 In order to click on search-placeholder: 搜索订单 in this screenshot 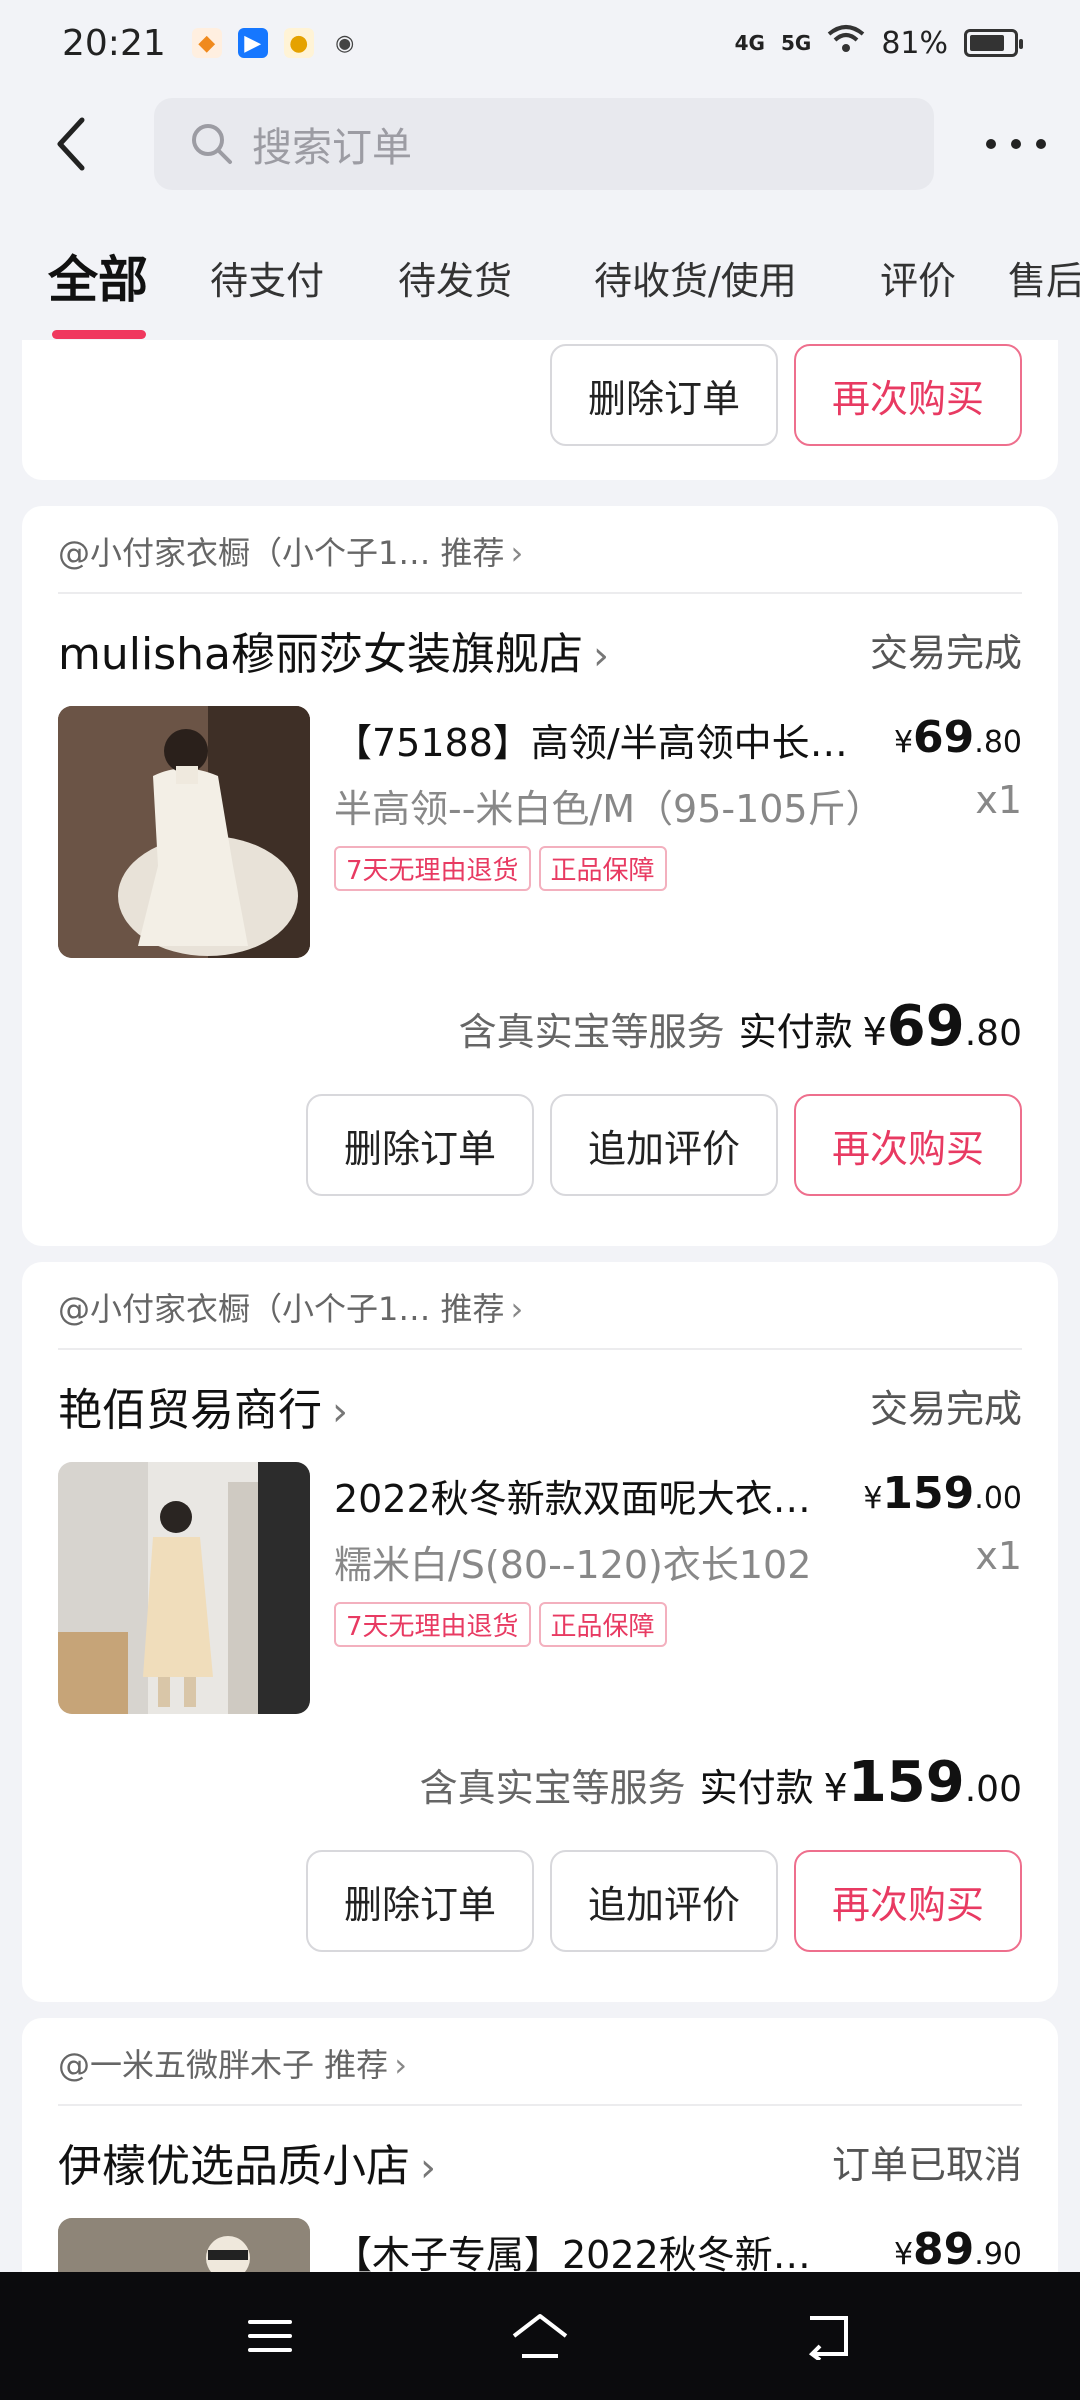, I will do `click(332, 148)`.